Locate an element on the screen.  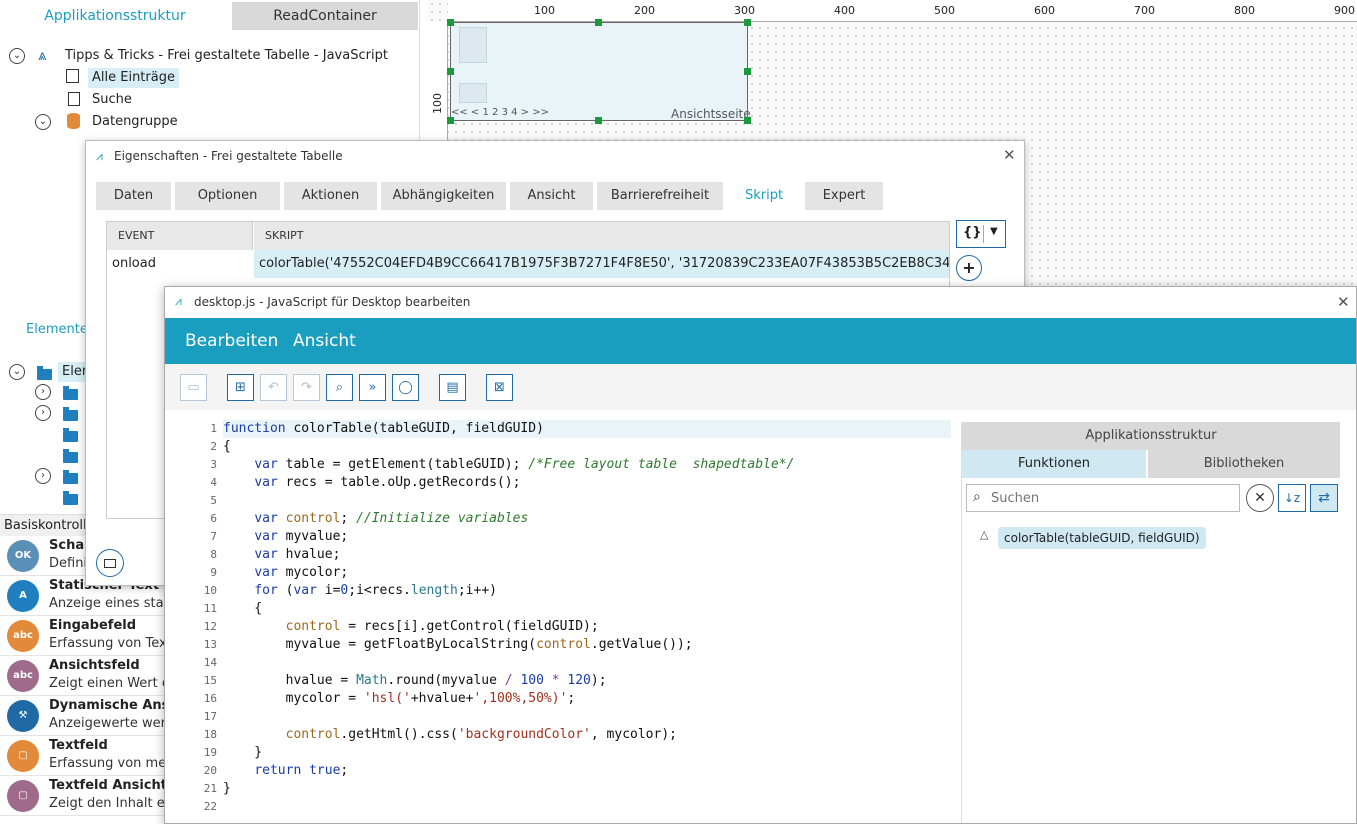
undo-icon: ↶ is located at coordinates (273, 387).